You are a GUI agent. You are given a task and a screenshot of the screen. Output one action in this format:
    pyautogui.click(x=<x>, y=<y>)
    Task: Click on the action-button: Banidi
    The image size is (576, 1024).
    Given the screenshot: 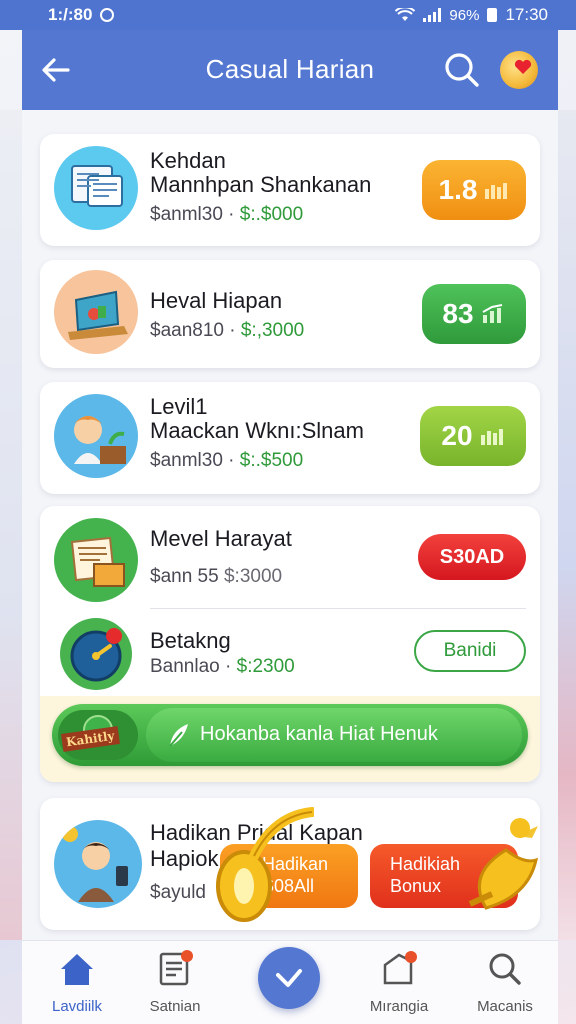 What is the action you would take?
    pyautogui.click(x=470, y=651)
    